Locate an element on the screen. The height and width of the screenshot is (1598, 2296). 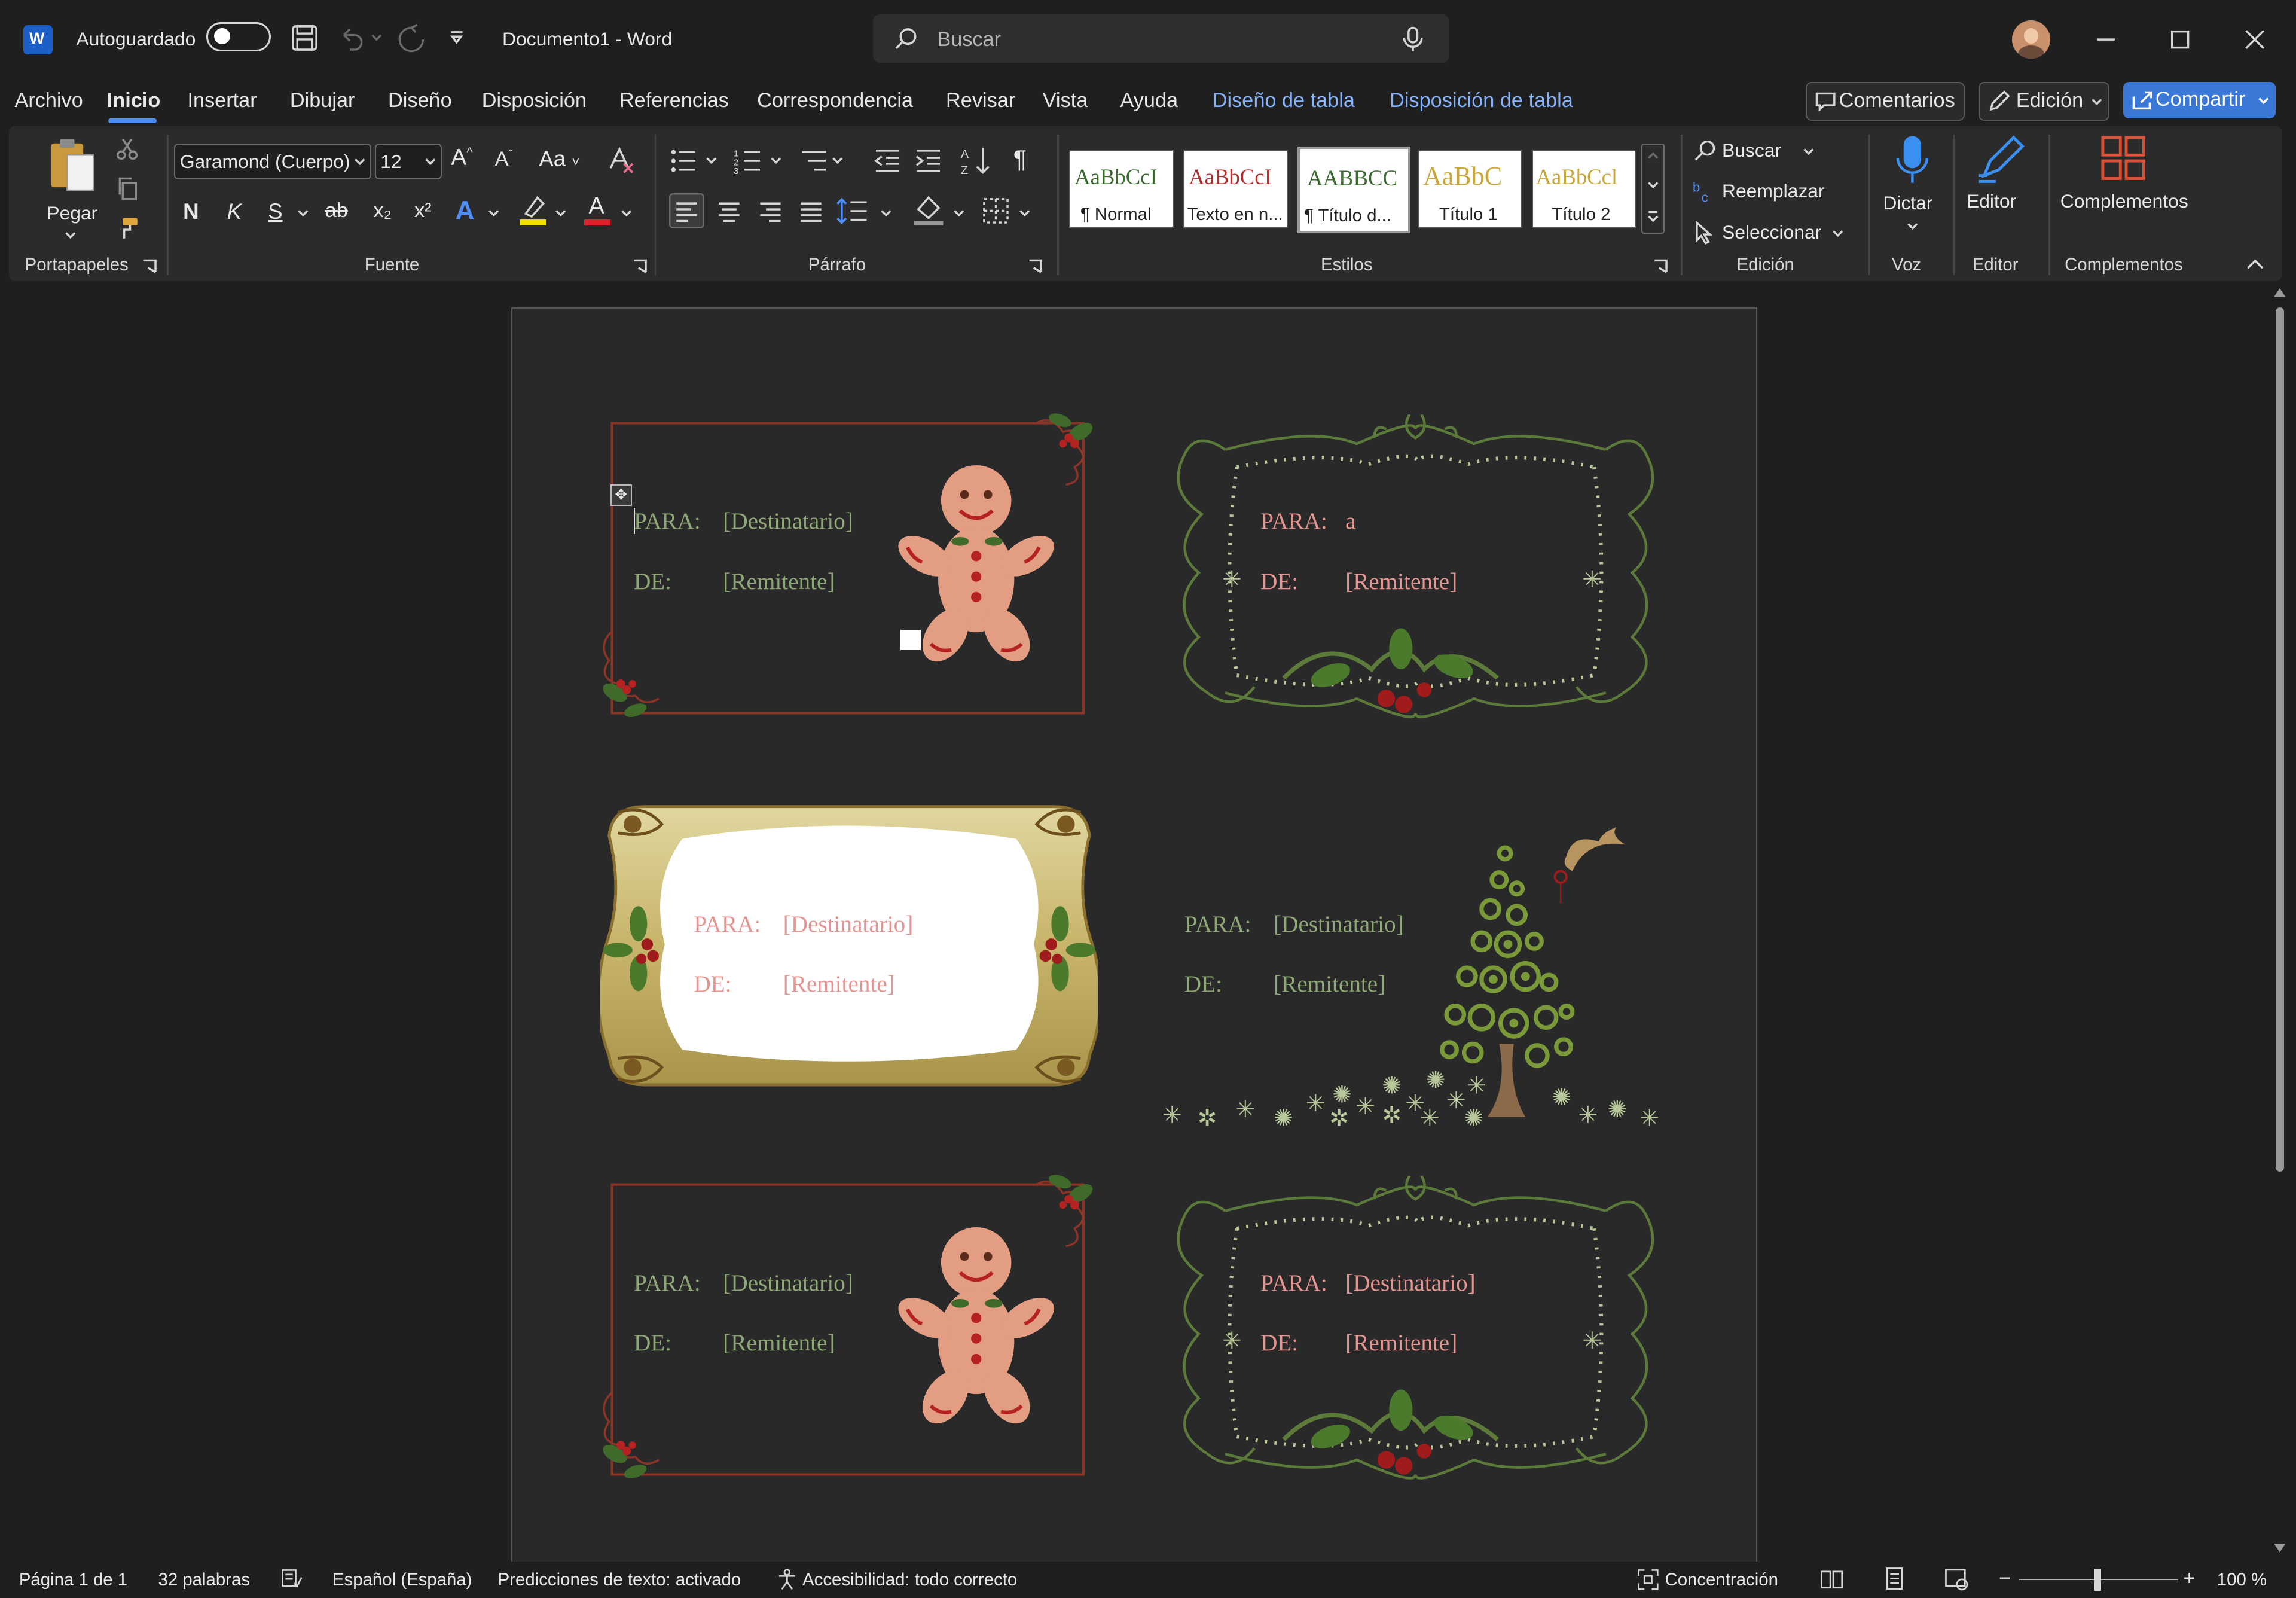
shrink-font-icon: Aˇ is located at coordinates (503, 159).